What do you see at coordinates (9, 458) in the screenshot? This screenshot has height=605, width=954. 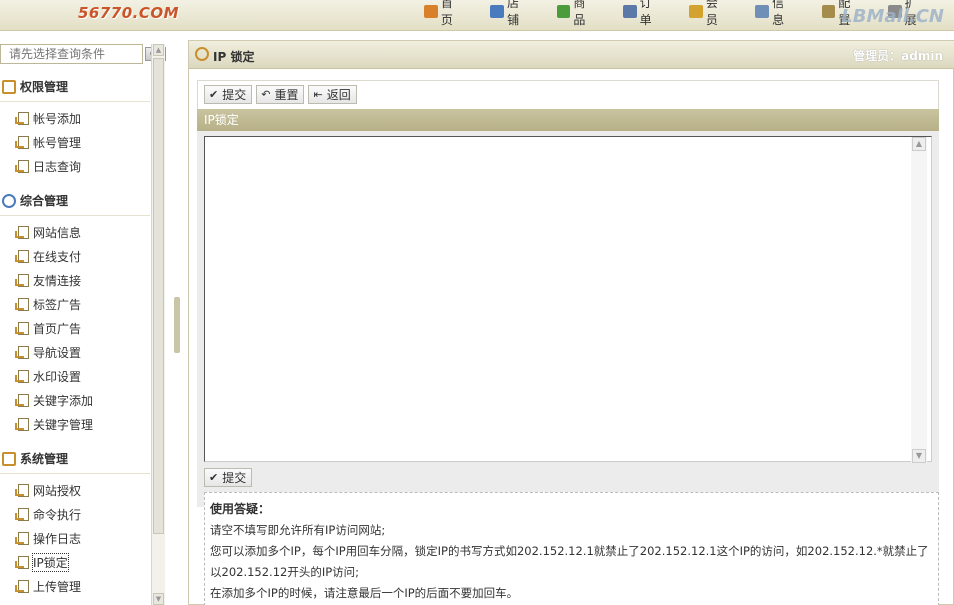 I see `wrench-icon` at bounding box center [9, 458].